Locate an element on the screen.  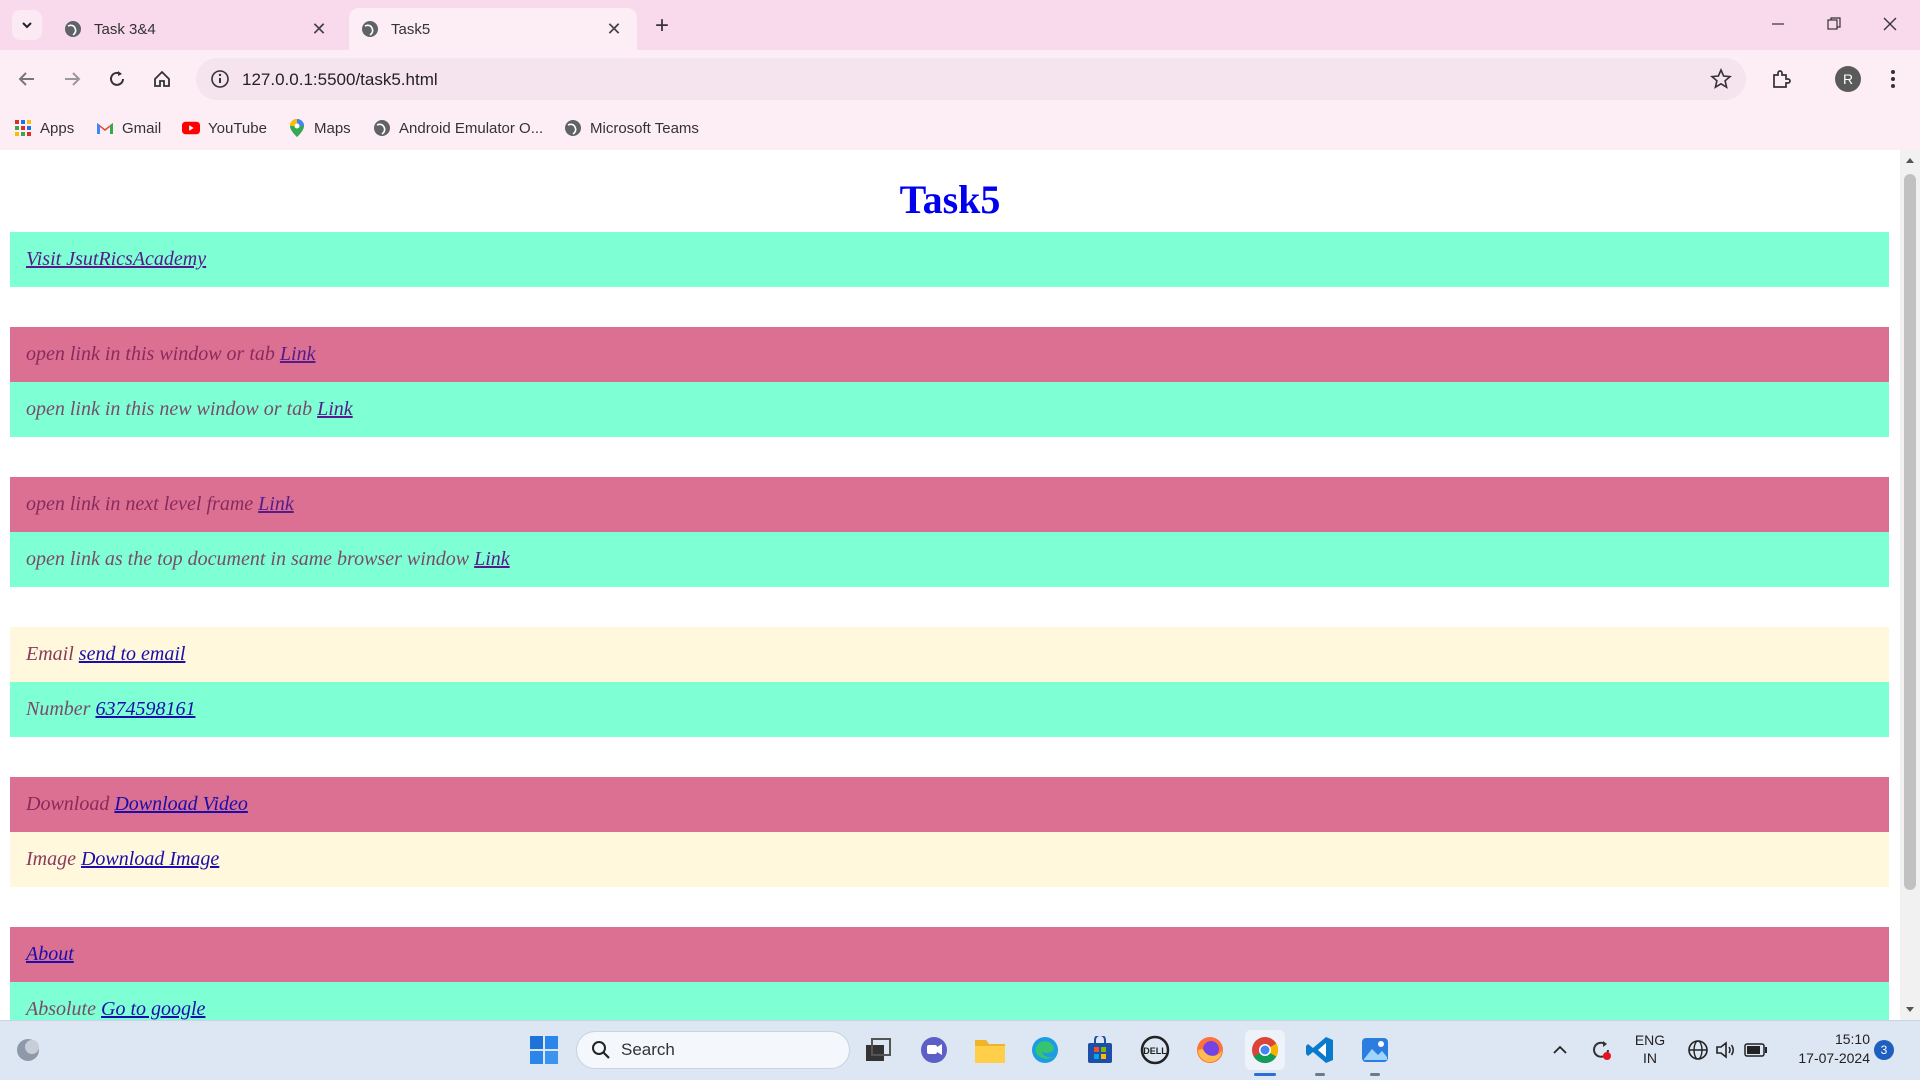
extensions-button is located at coordinates (1781, 79).